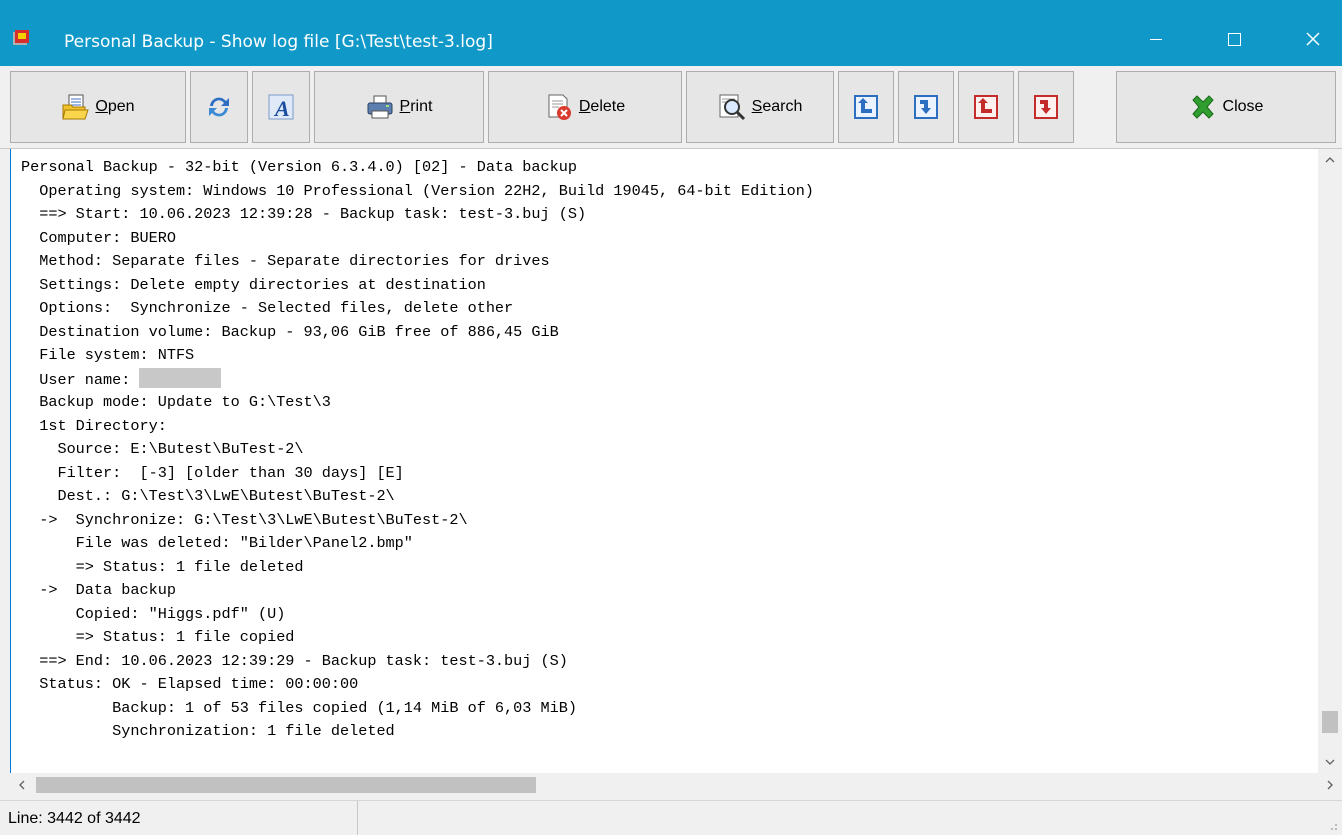 This screenshot has width=1342, height=835. What do you see at coordinates (212, 472) in the screenshot?
I see `log-line: Filter: [-3] [older than 30 days] [E]` at bounding box center [212, 472].